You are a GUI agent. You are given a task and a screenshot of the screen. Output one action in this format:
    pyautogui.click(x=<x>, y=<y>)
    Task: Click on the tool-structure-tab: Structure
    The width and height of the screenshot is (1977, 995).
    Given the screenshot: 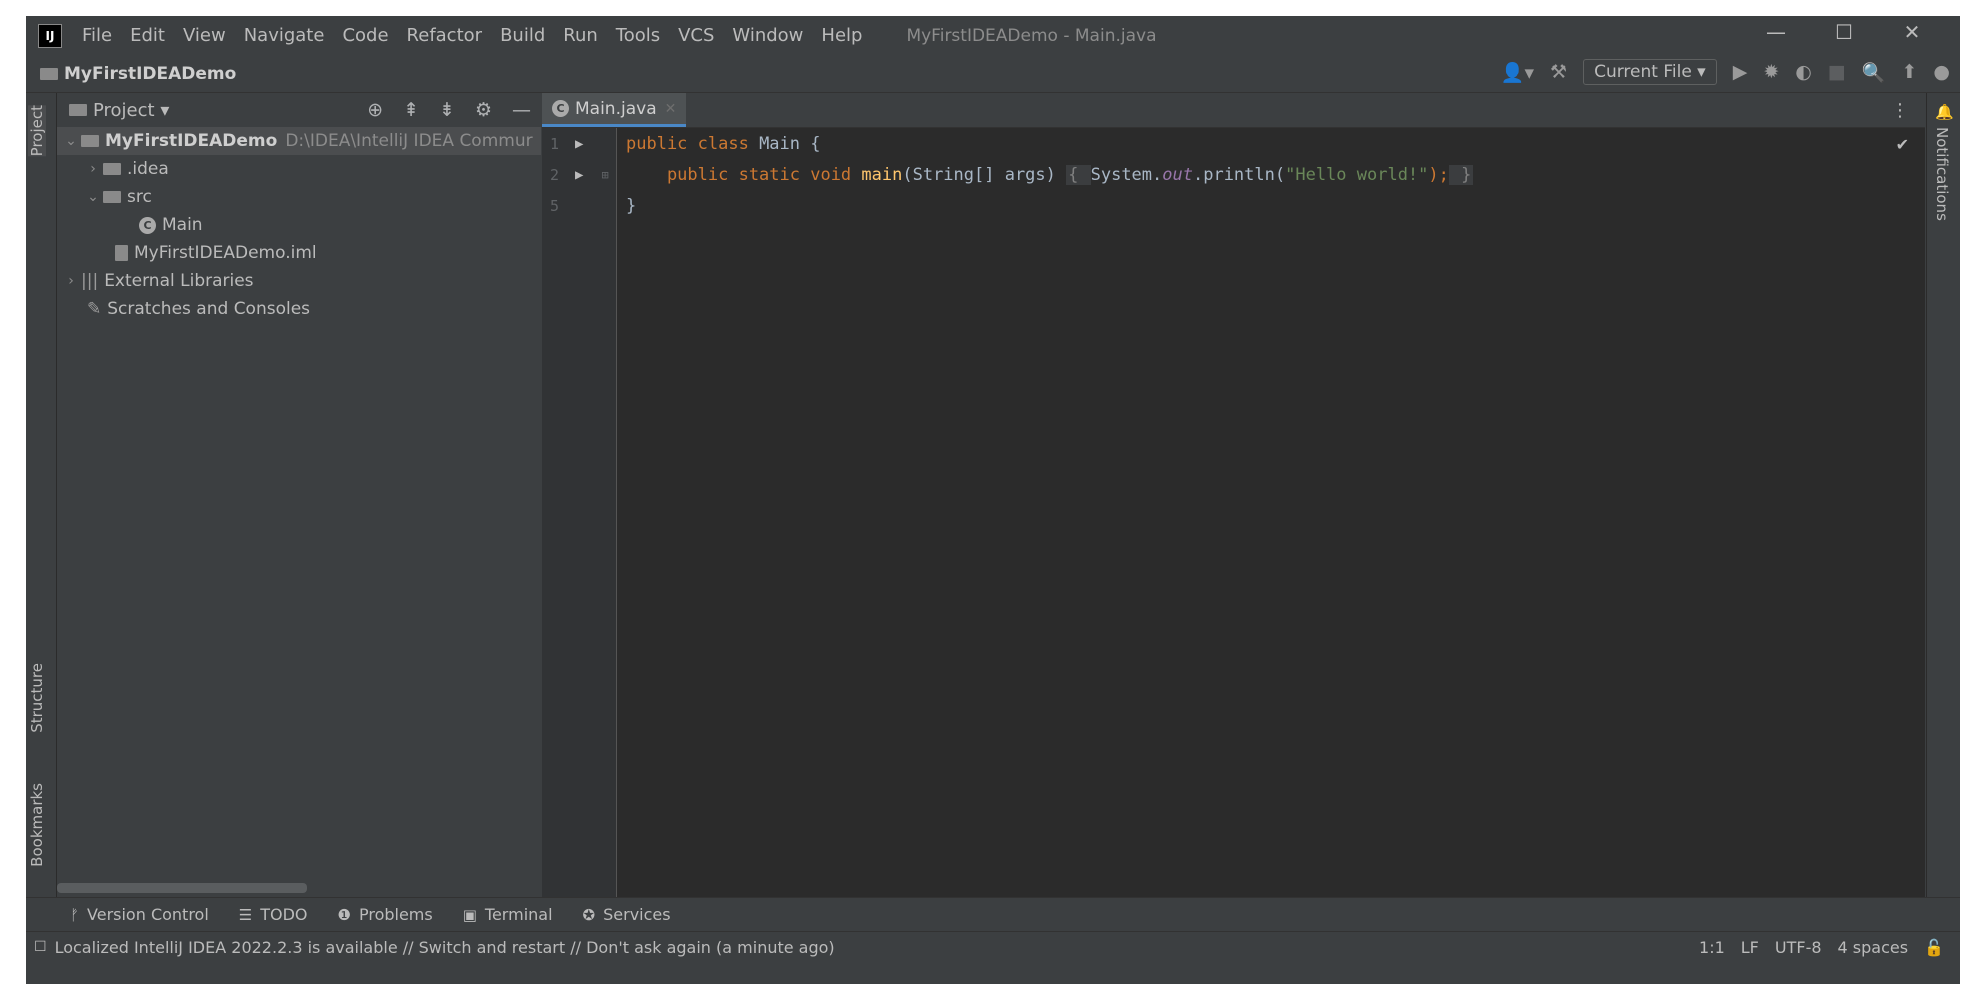 What is the action you would take?
    pyautogui.click(x=37, y=698)
    